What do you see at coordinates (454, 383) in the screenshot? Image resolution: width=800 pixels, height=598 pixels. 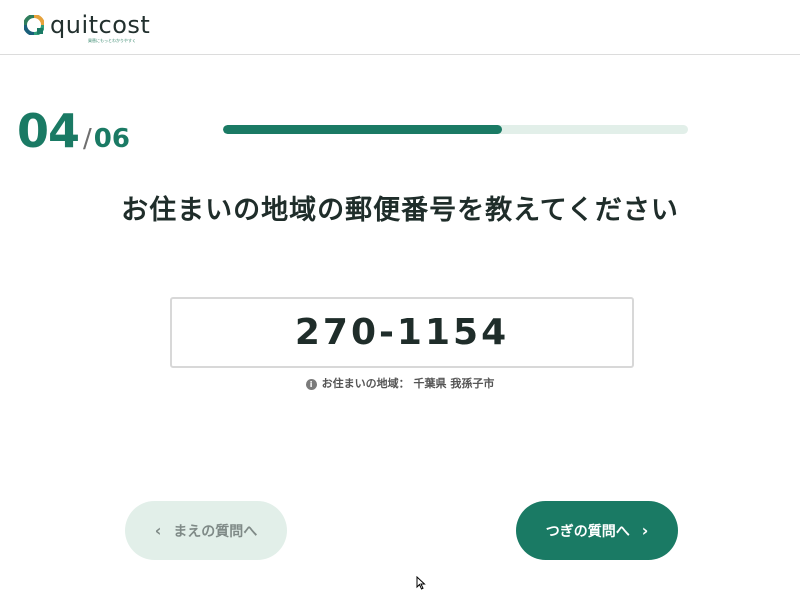 I see `region-hint-value: 千葉県 我孫子市` at bounding box center [454, 383].